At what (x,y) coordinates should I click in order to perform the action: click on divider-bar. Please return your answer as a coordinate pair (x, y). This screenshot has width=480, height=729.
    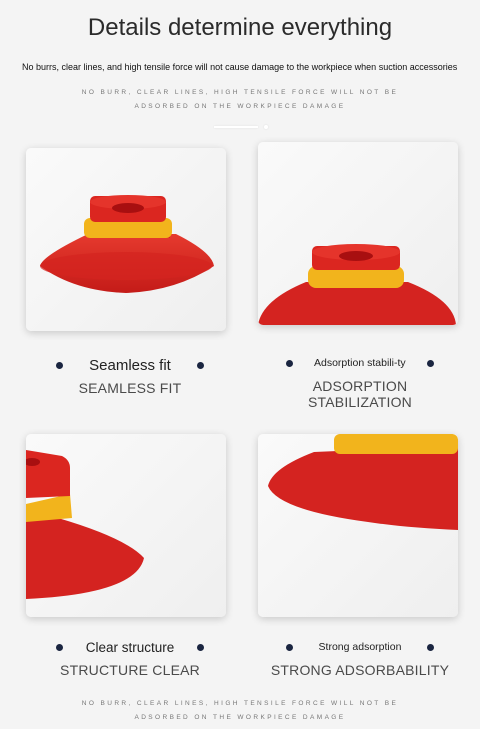
    Looking at the image, I should click on (236, 127).